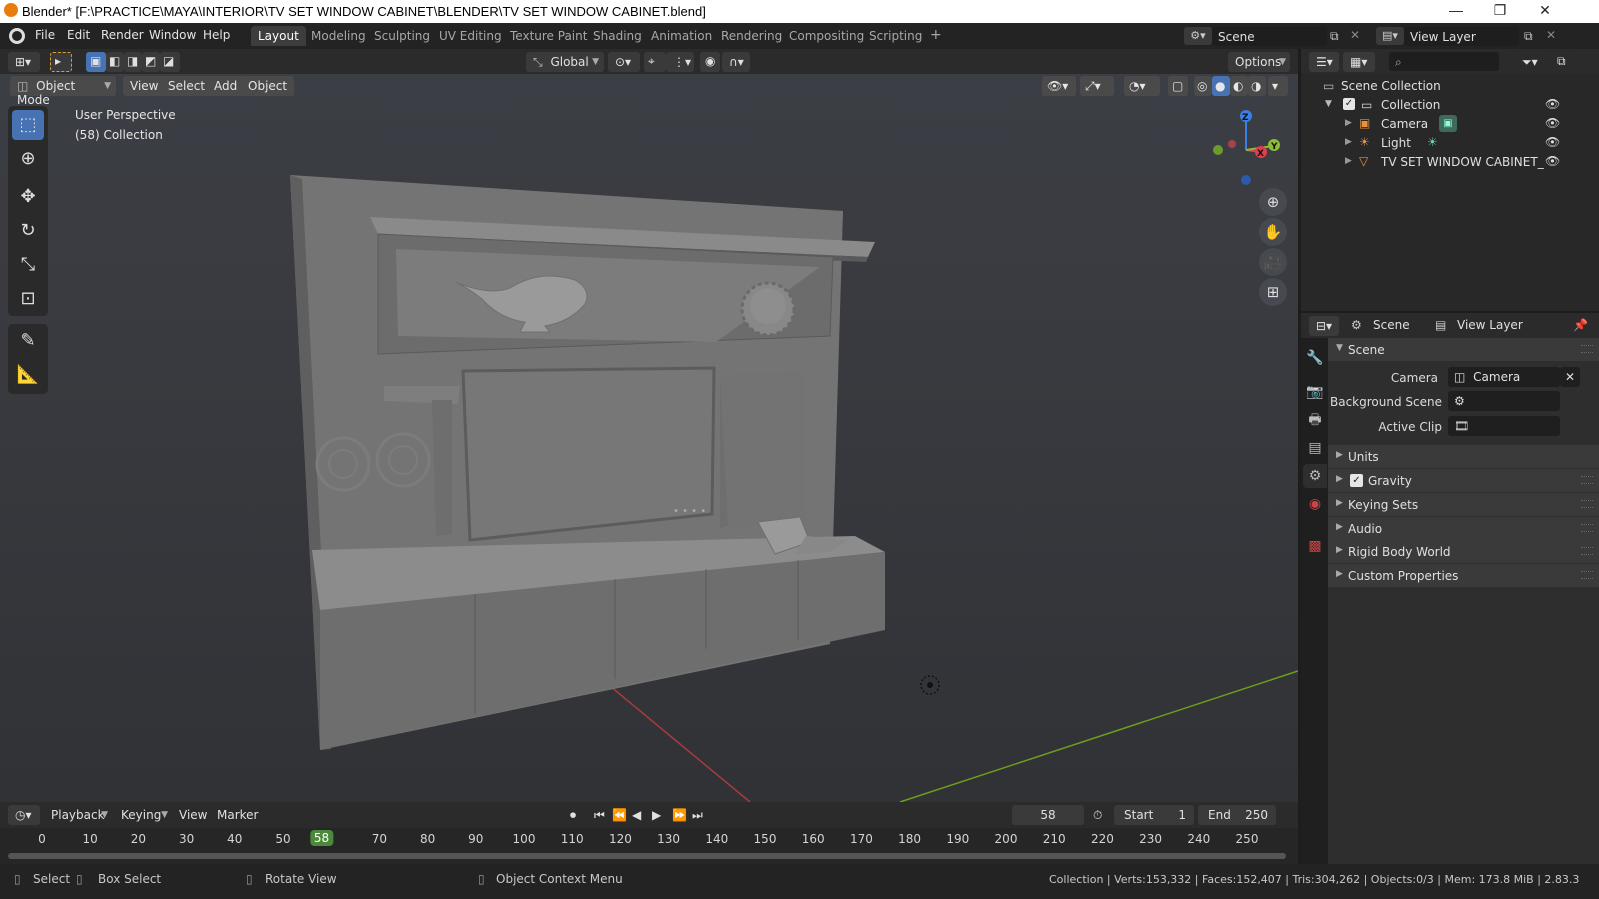 This screenshot has height=899, width=1599. What do you see at coordinates (679, 815) in the screenshot?
I see `jump-keyframe-forward-icon: ⏩` at bounding box center [679, 815].